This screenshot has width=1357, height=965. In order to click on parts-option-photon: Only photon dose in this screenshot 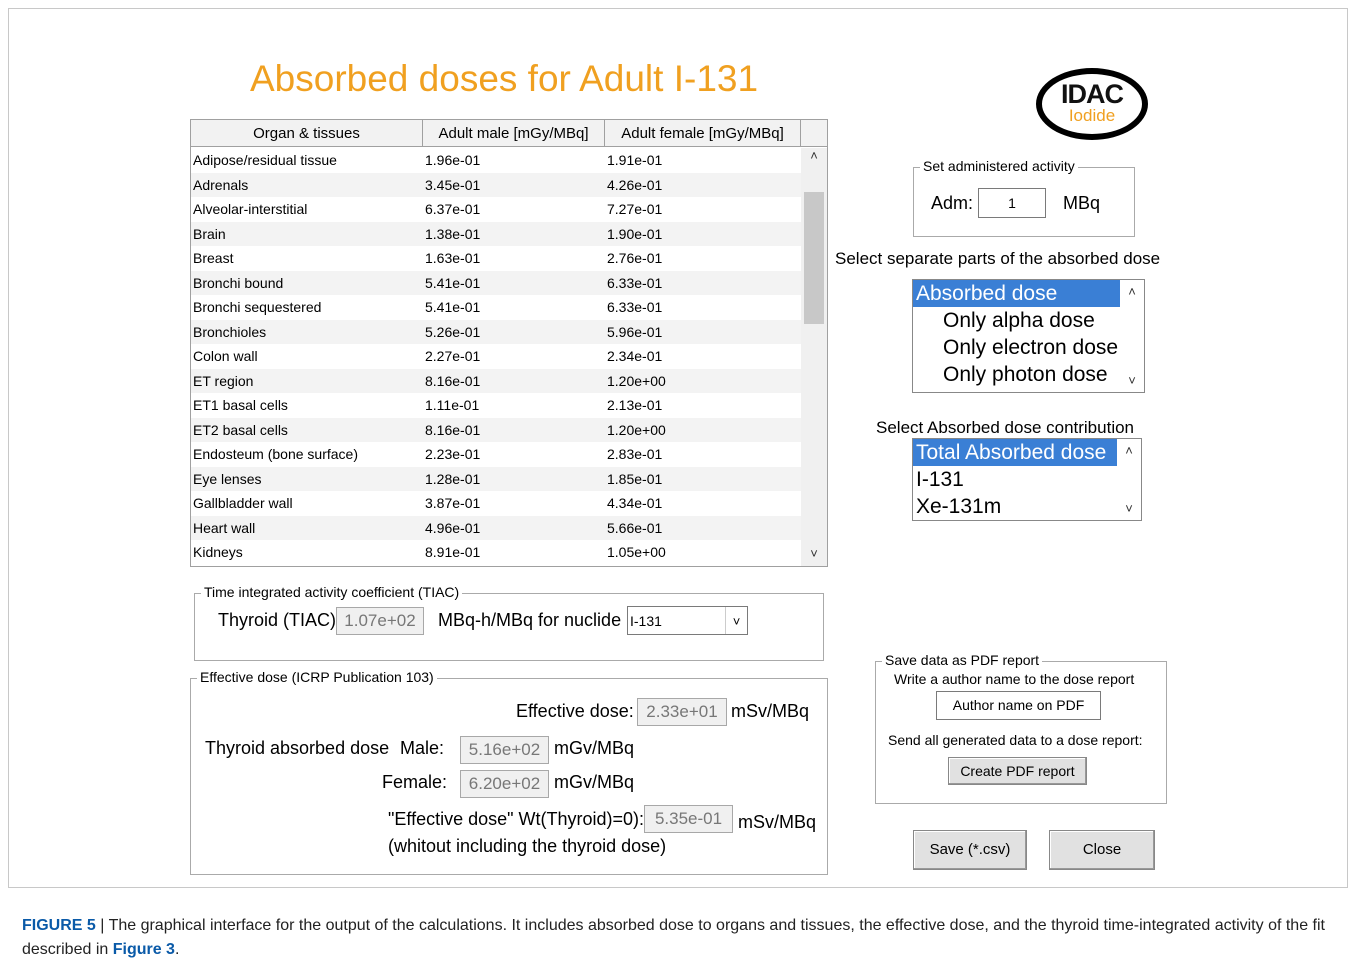, I will do `click(1028, 374)`.